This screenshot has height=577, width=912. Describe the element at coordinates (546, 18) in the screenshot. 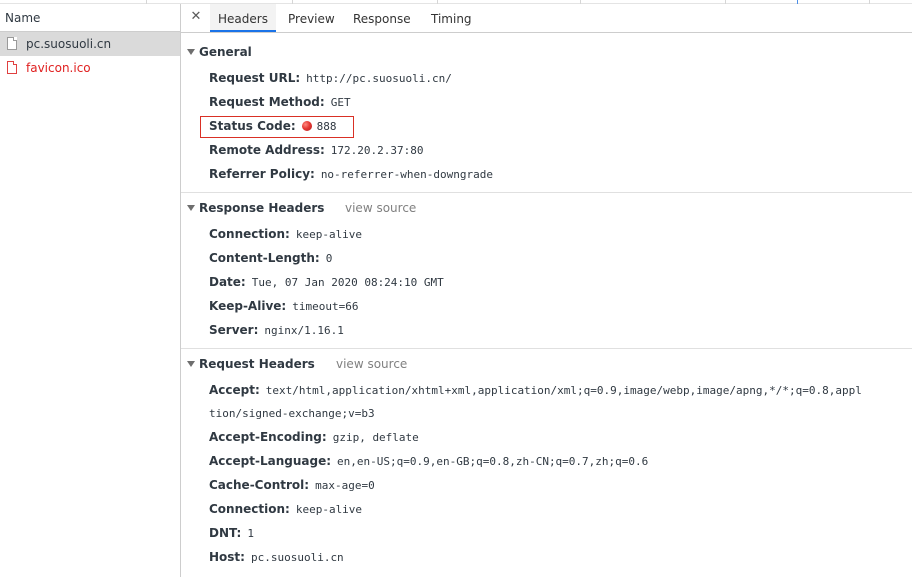

I see `details-tabbar: ✕ Headers Preview Response Timing` at that location.